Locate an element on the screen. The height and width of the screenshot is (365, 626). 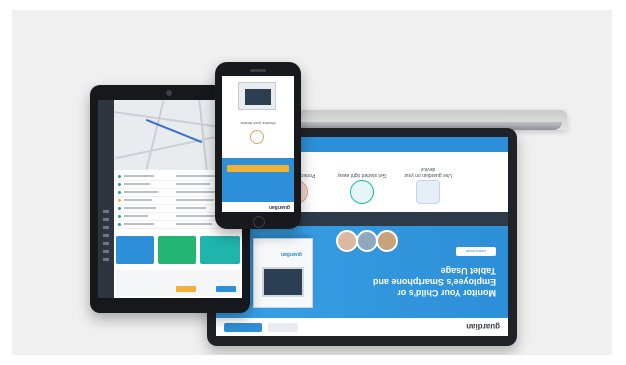
device-illustration-screen is located at coordinates (258, 97).